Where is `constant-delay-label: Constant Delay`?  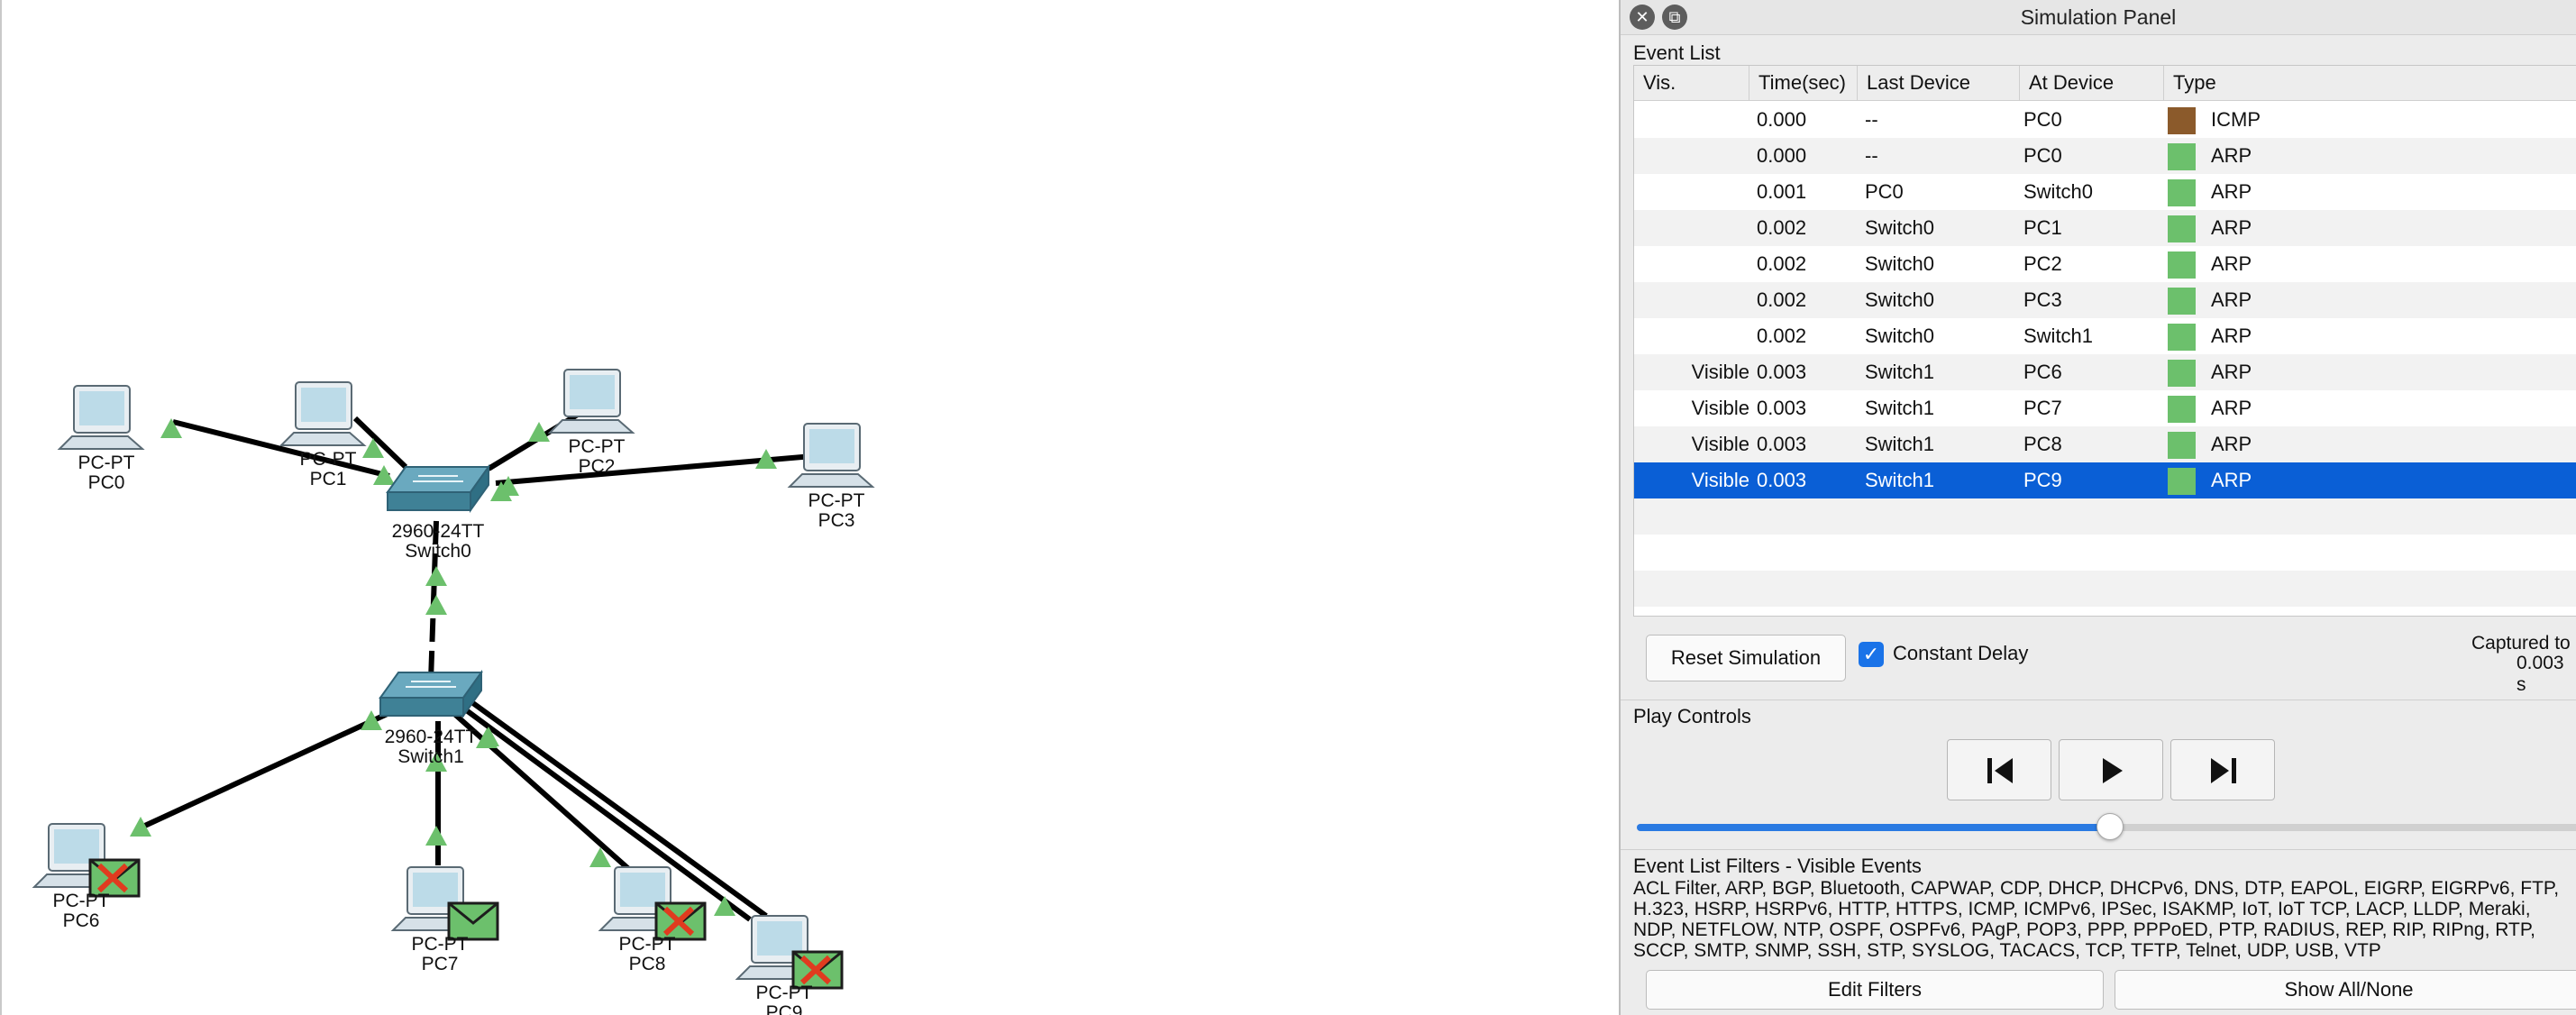
constant-delay-label: Constant Delay is located at coordinates (1961, 653).